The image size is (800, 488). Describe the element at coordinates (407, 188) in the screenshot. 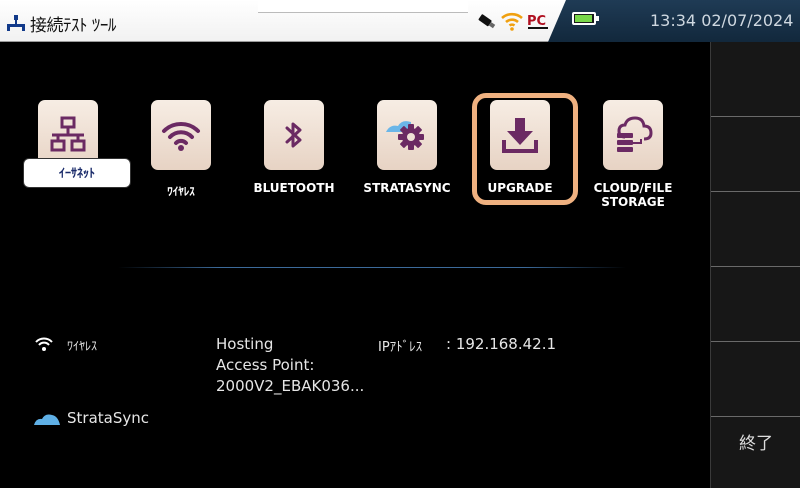

I see `stratasync-tile-label: STRATASYNC` at that location.